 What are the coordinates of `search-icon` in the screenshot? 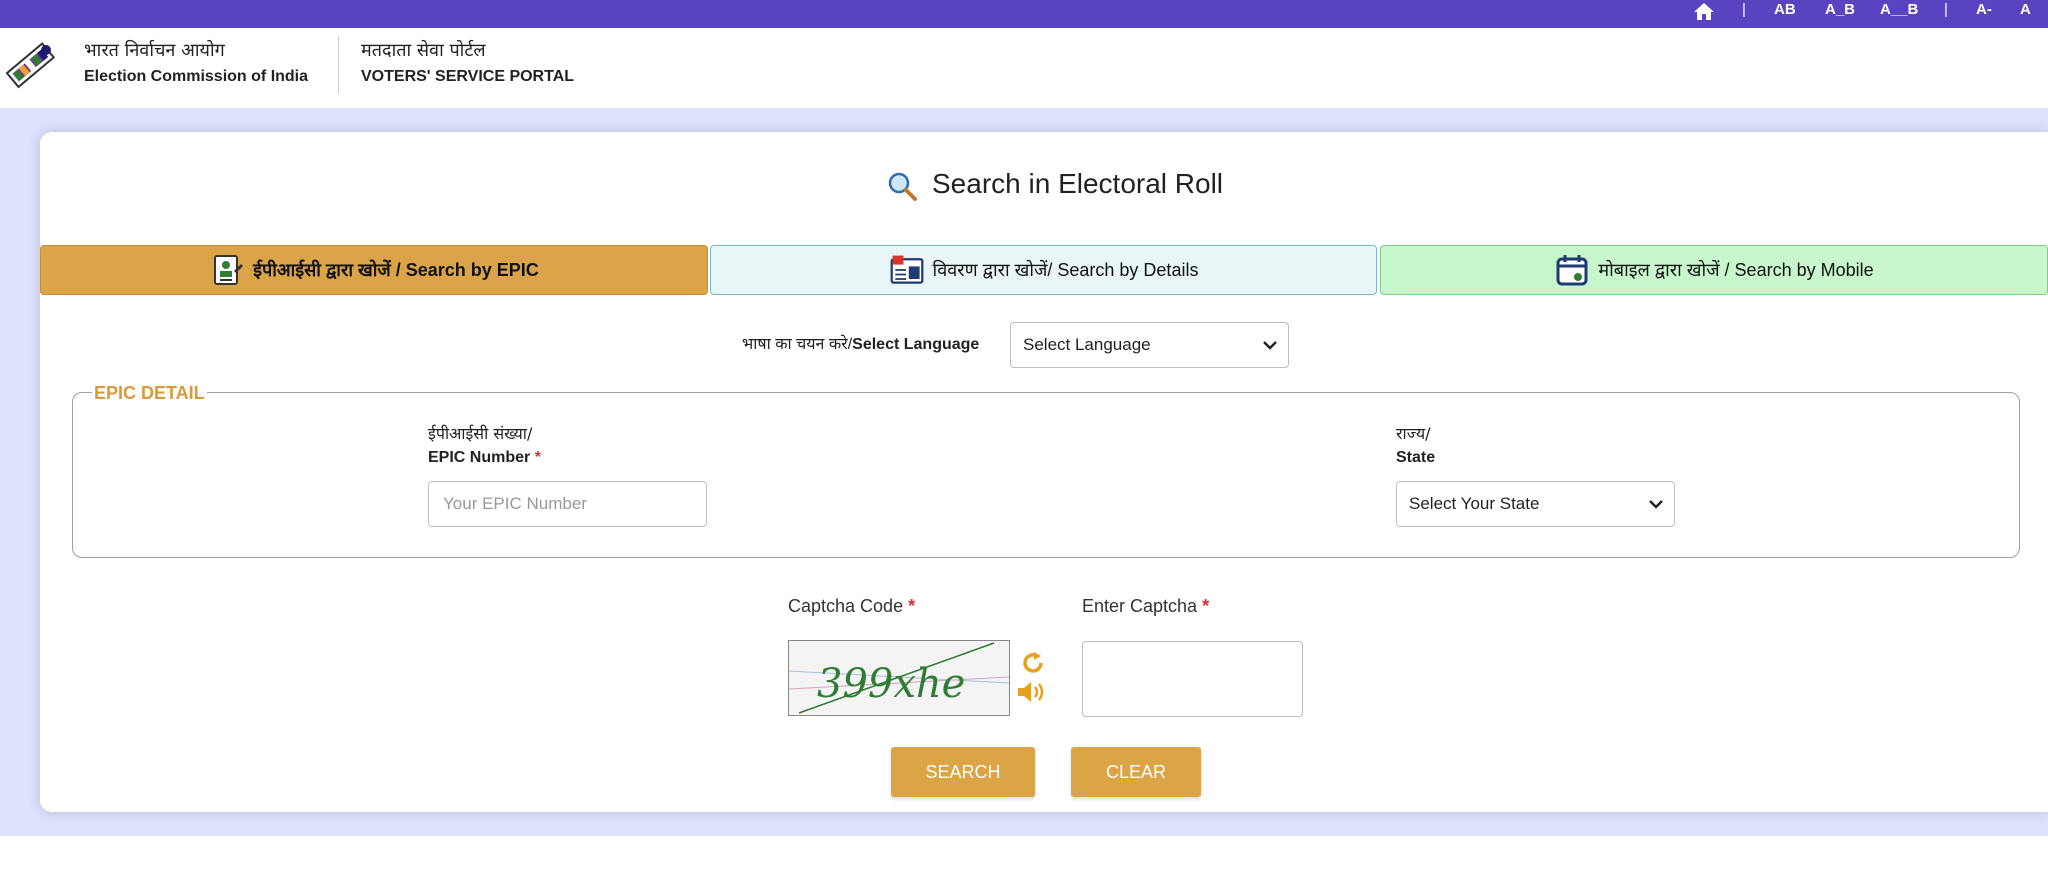 It's located at (902, 186).